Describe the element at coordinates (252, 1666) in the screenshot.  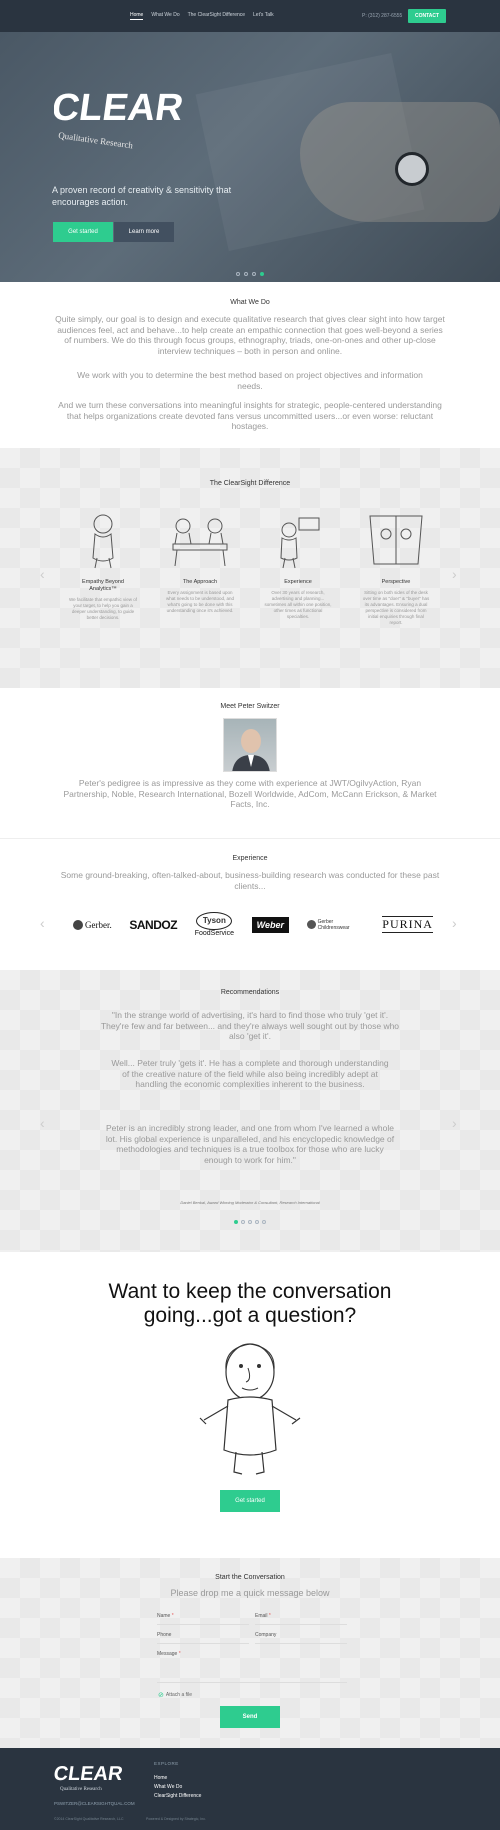
I see `message-field: Message *` at that location.